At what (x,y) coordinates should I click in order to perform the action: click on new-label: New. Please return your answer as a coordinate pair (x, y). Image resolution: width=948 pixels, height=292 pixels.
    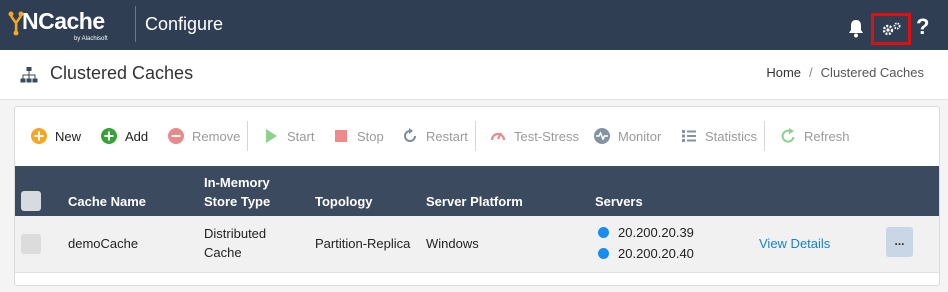
    Looking at the image, I should click on (68, 136).